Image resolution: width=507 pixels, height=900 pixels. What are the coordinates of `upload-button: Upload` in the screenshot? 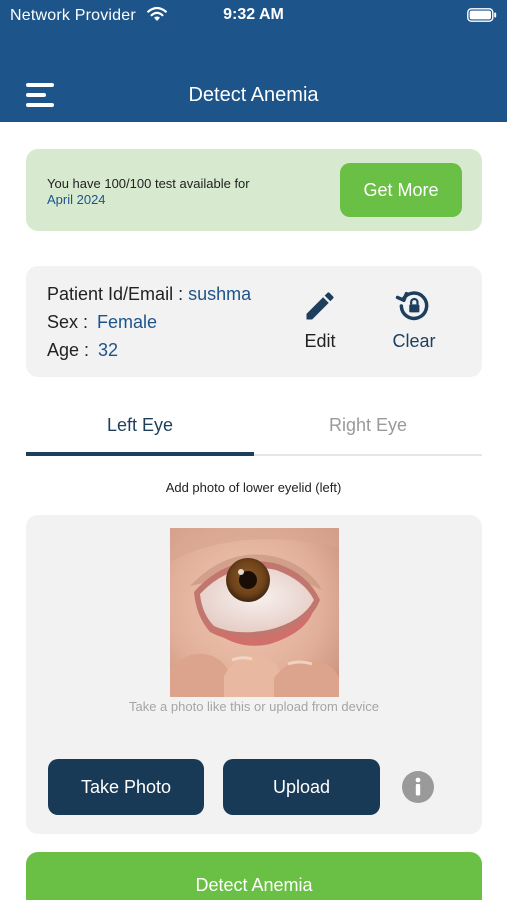 It's located at (301, 787).